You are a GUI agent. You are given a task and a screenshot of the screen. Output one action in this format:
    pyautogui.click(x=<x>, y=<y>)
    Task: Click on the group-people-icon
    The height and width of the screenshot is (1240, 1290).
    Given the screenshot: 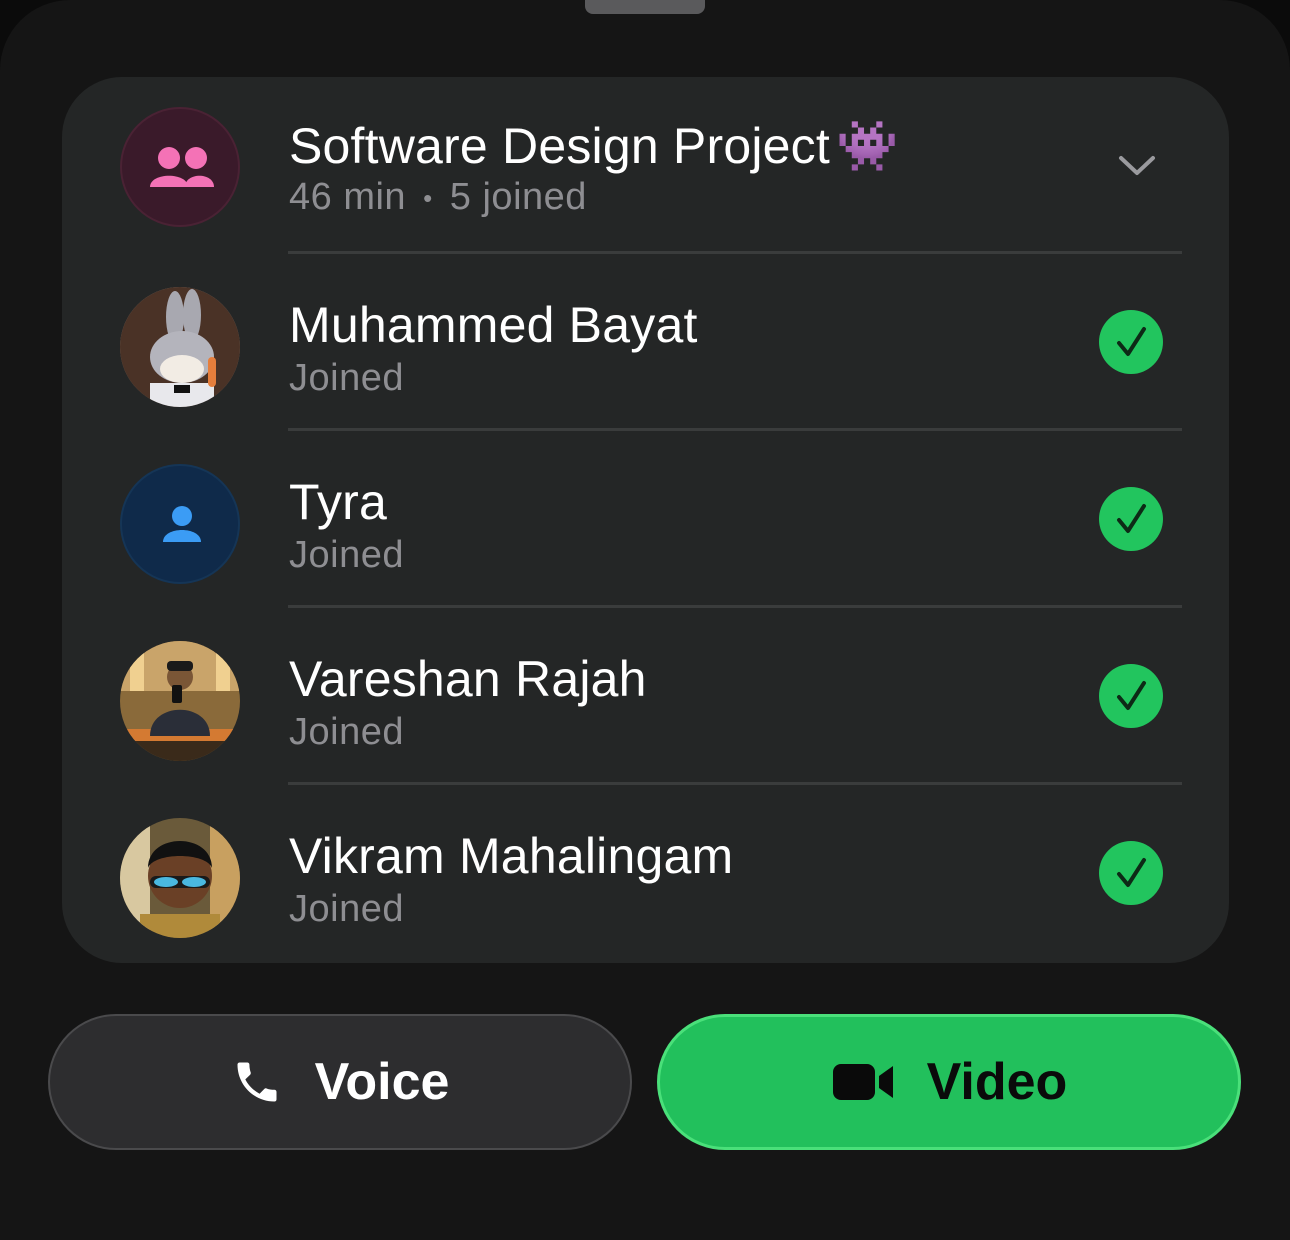 What is the action you would take?
    pyautogui.click(x=182, y=167)
    